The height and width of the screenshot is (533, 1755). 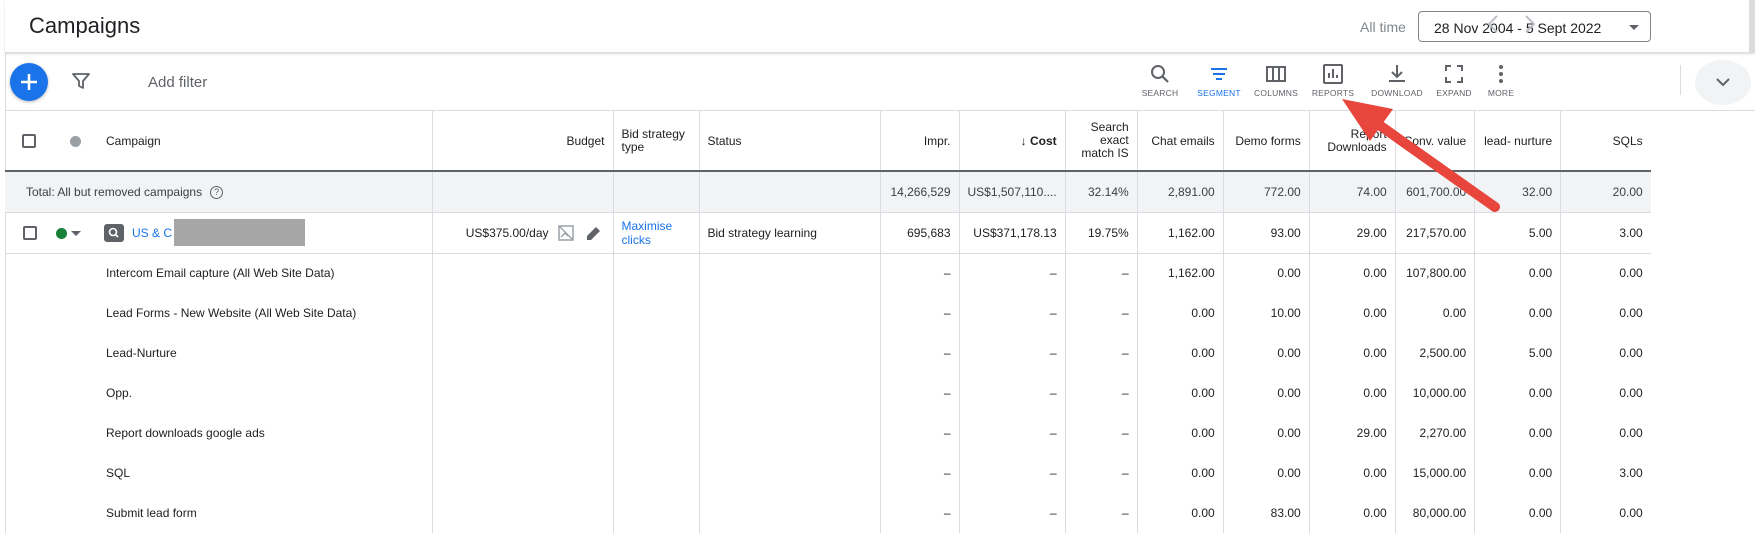 I want to click on search-icon, so click(x=1160, y=74).